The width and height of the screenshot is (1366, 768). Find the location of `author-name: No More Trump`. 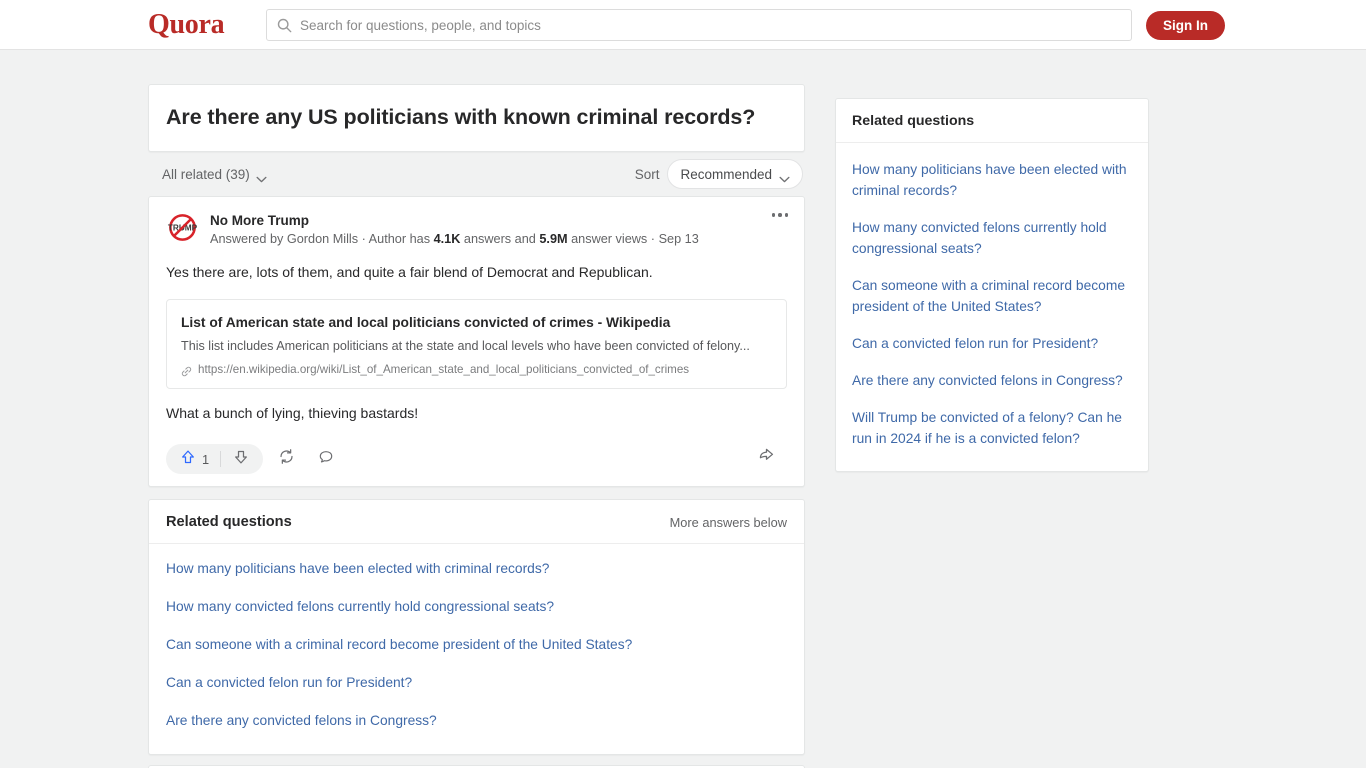

author-name: No More Trump is located at coordinates (498, 220).